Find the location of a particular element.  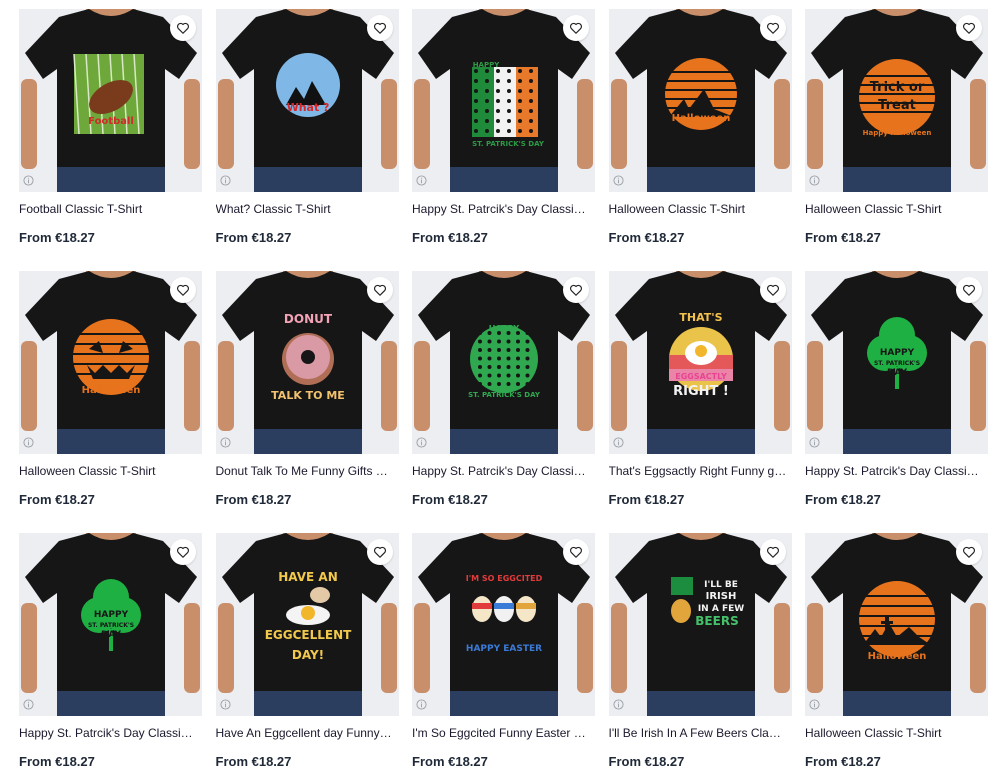

product-image: Football is located at coordinates (110, 100).